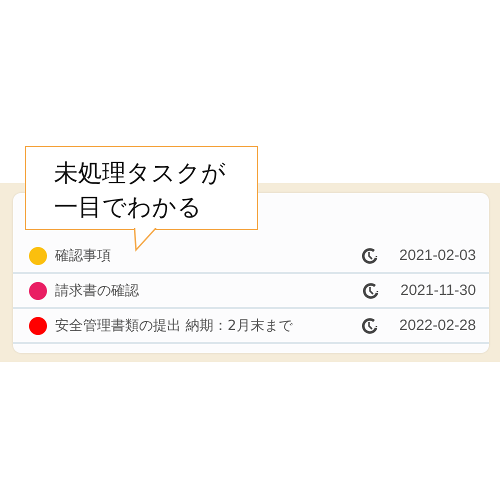  Describe the element at coordinates (128, 207) in the screenshot. I see `callout-text: 一目でわかる` at that location.